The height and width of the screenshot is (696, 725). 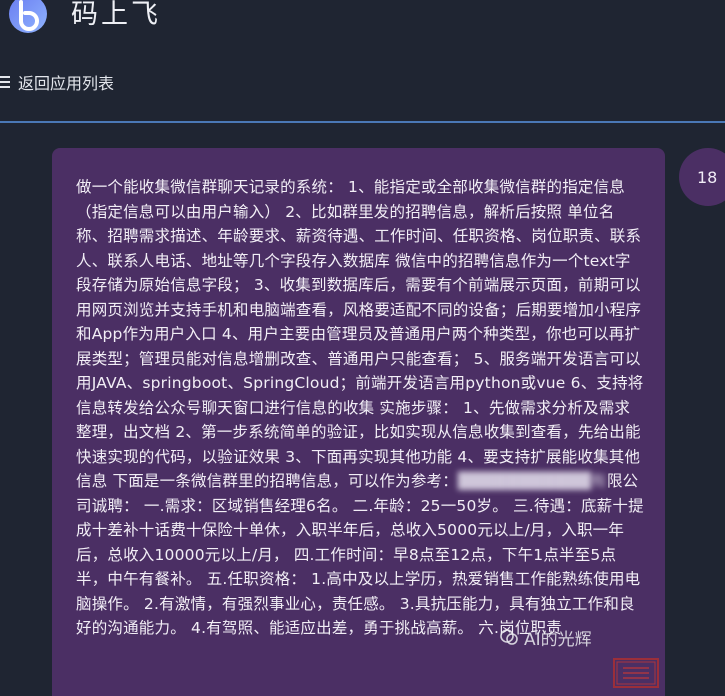 I want to click on top-bar: 码上飞, so click(x=362, y=25).